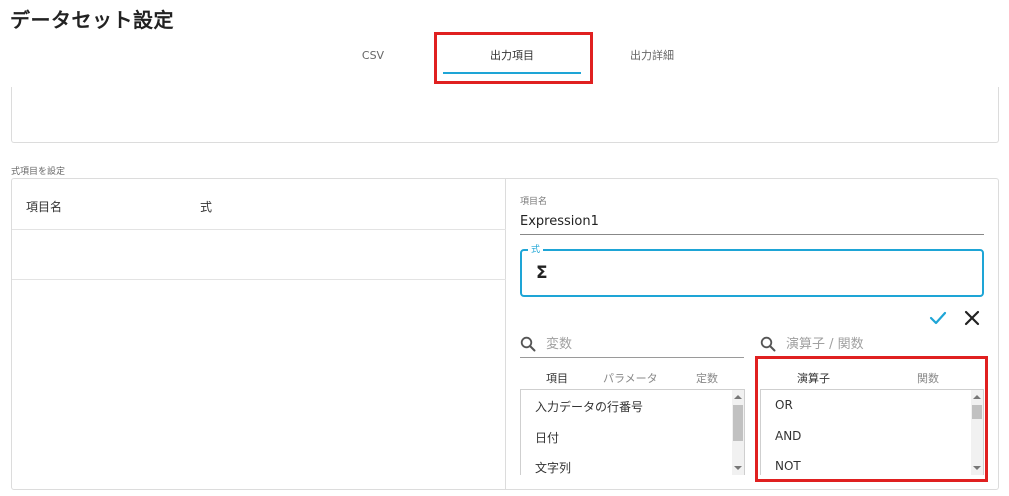 The image size is (1009, 496). What do you see at coordinates (534, 202) in the screenshot?
I see `name-field-label: 項目名` at bounding box center [534, 202].